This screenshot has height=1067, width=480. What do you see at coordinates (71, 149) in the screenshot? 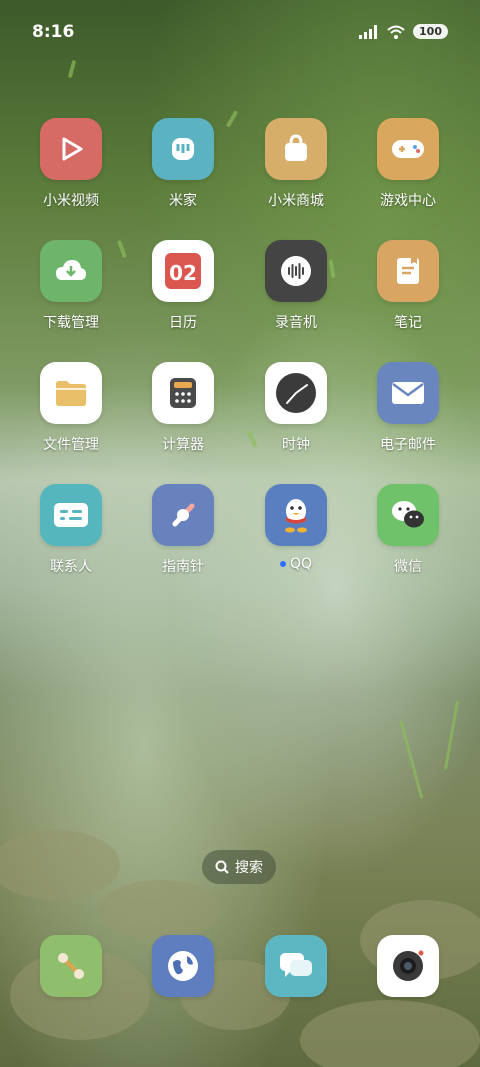
I see `mi-video-icon` at bounding box center [71, 149].